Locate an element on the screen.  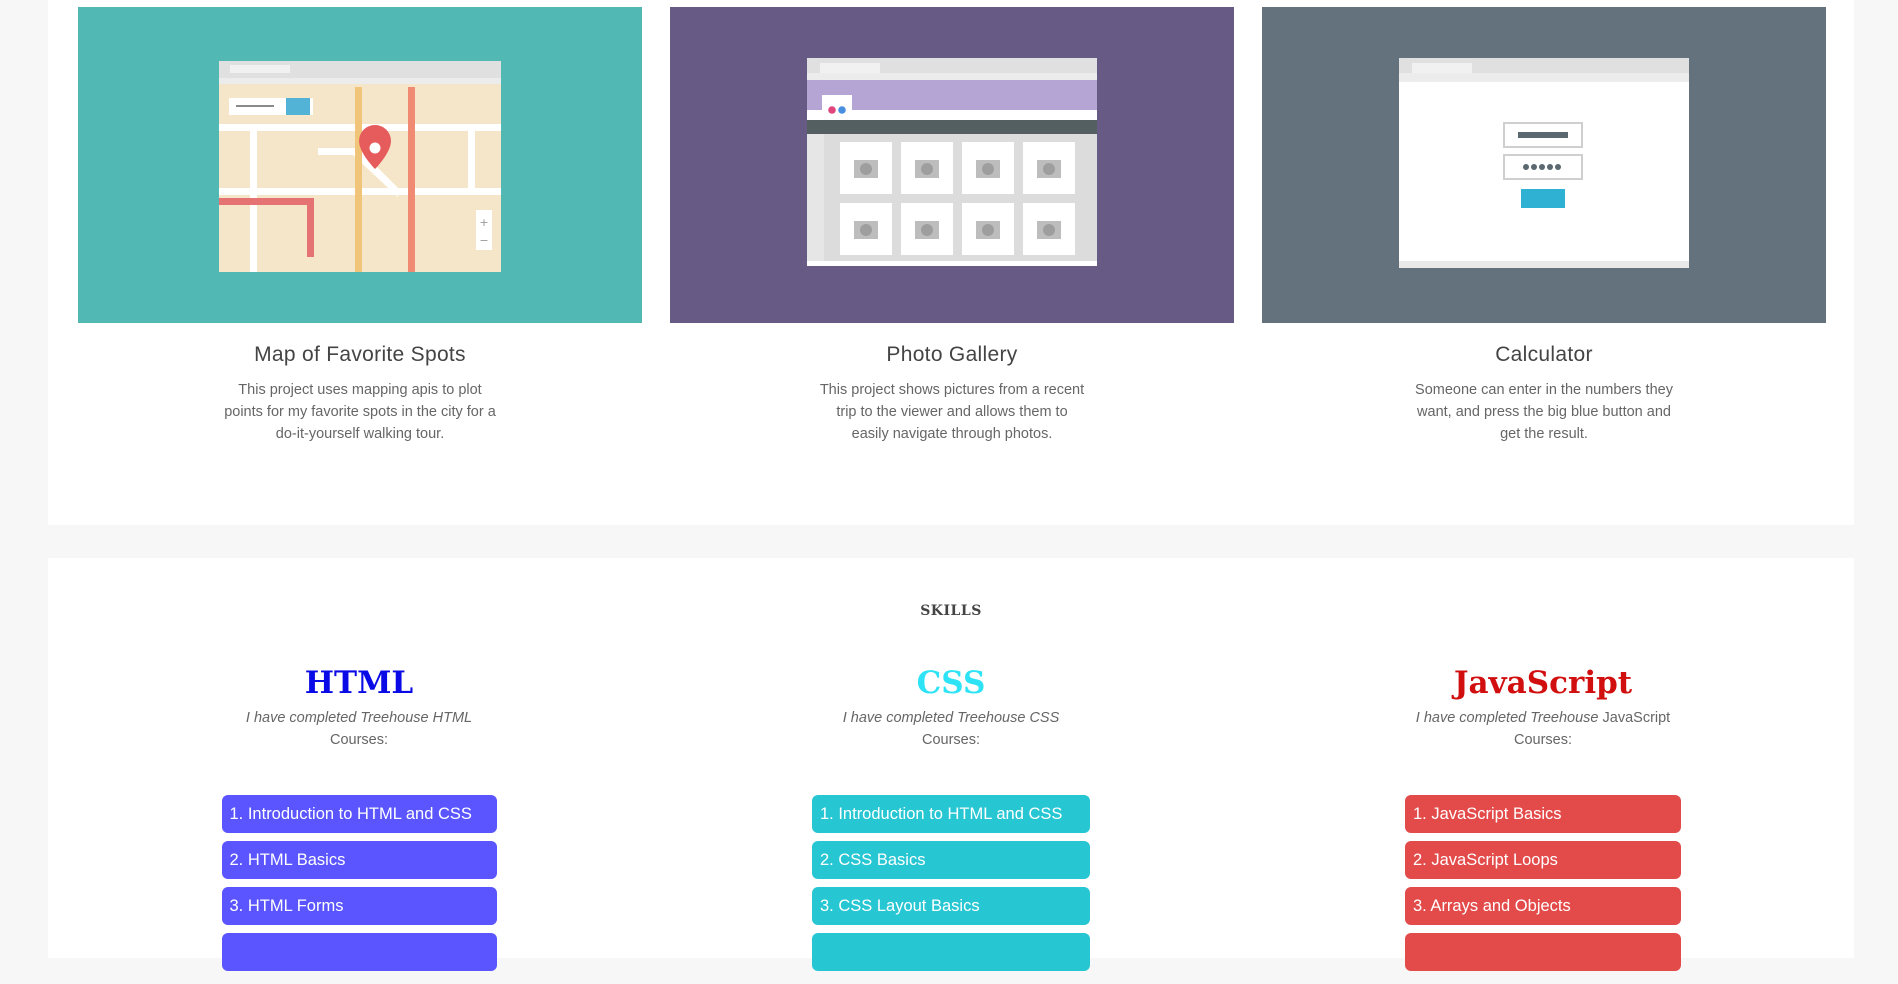
project-thumbnail-calculator is located at coordinates (1544, 165).